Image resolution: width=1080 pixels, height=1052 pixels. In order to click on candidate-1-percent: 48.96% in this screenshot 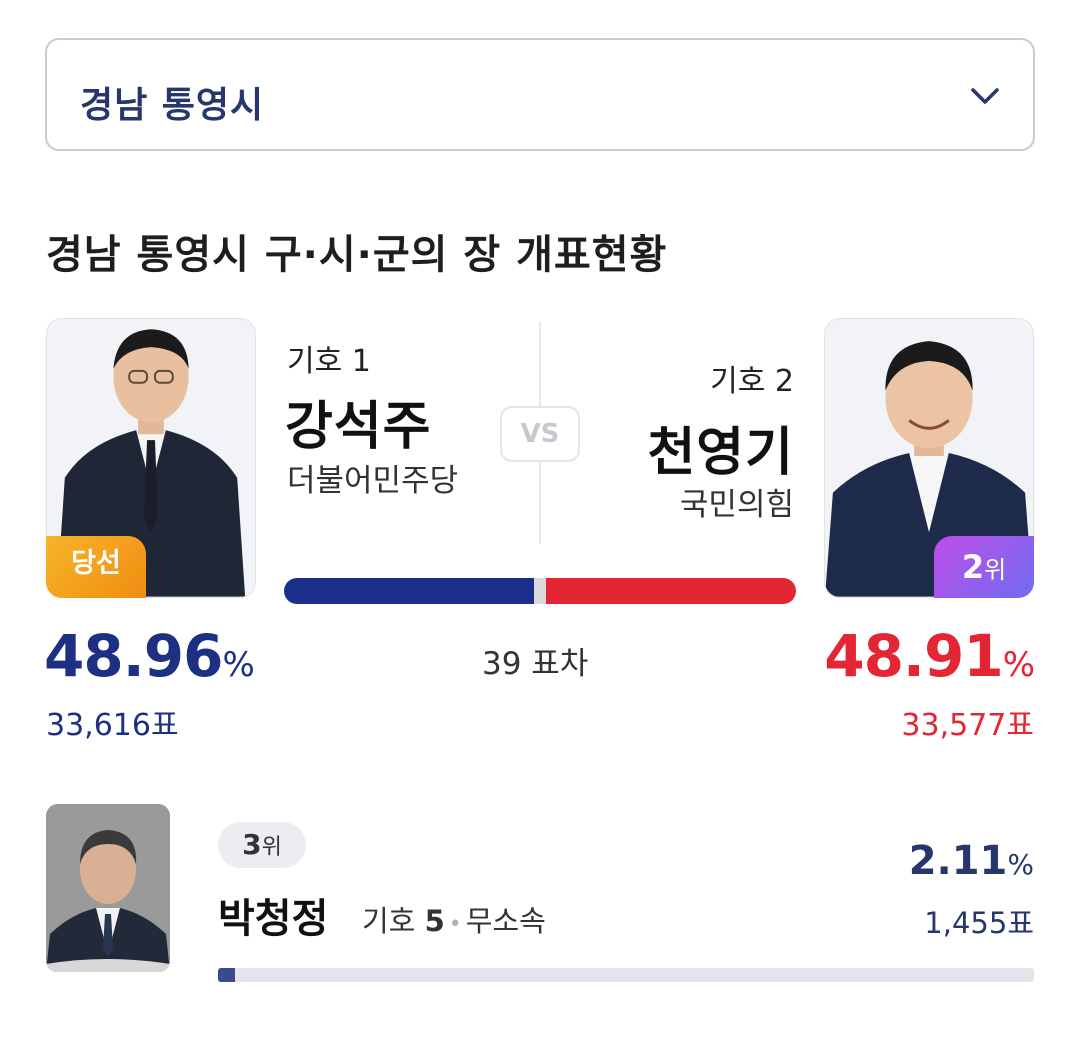, I will do `click(149, 656)`.